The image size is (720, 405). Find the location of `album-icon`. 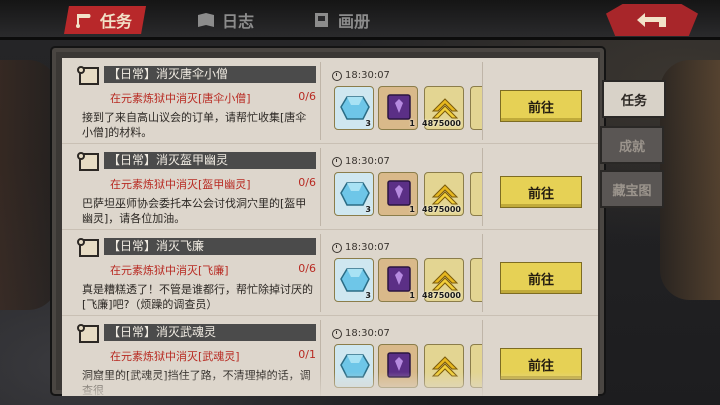

album-icon is located at coordinates (322, 20).